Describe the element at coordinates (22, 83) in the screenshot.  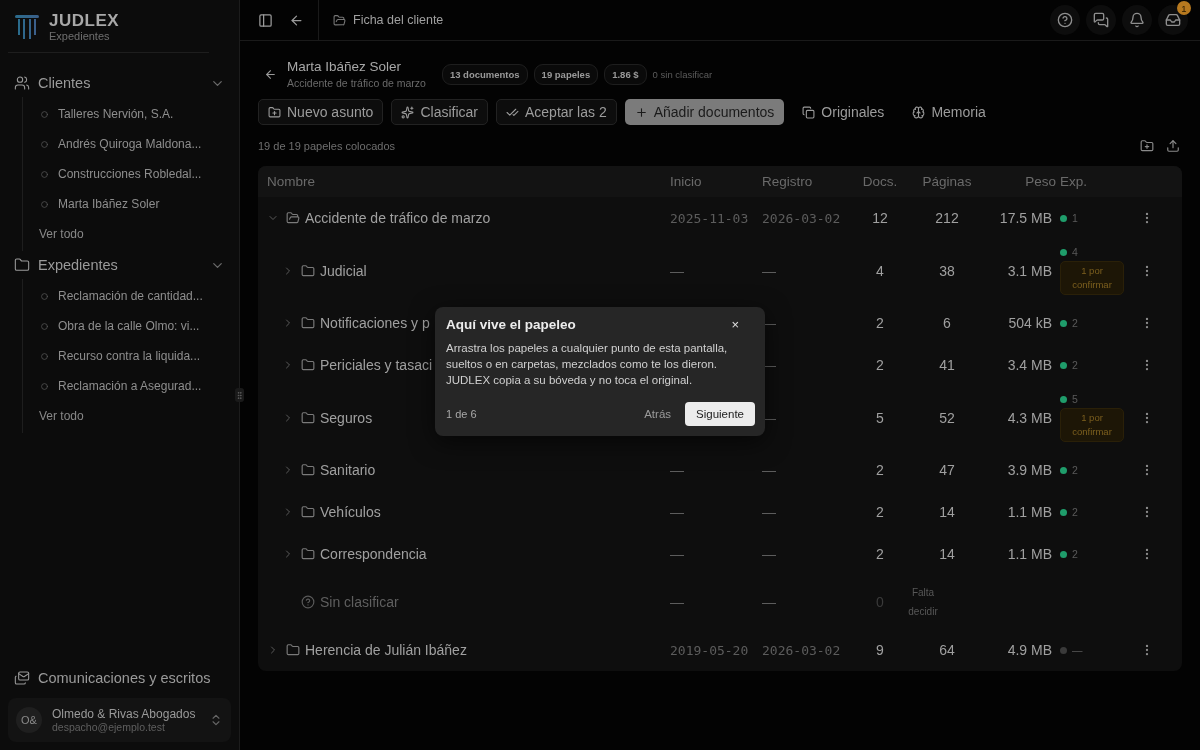
I see `users-icon` at that location.